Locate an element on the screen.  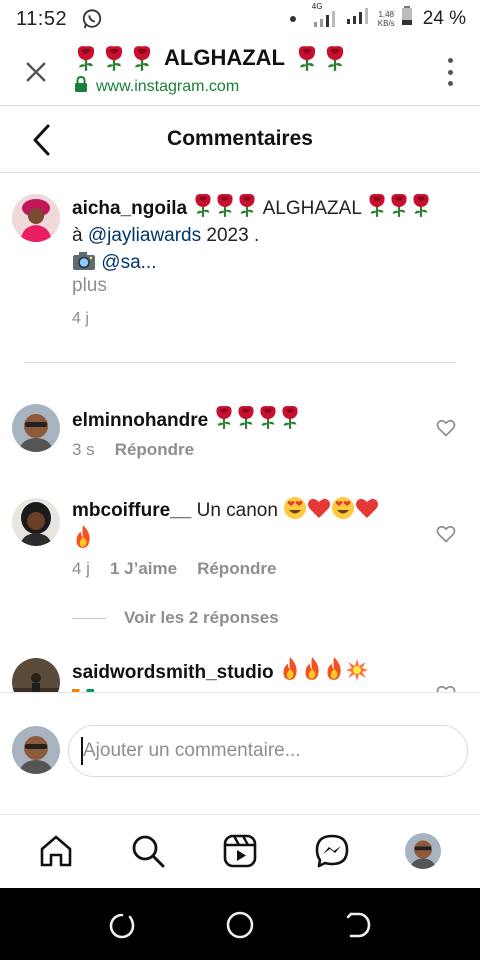
collision-emoji-icon is located at coordinates (357, 670).